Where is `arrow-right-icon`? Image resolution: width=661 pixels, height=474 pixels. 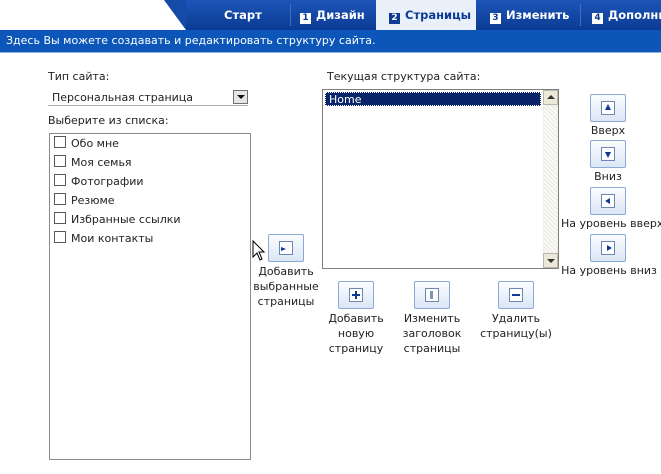 arrow-right-icon is located at coordinates (608, 248).